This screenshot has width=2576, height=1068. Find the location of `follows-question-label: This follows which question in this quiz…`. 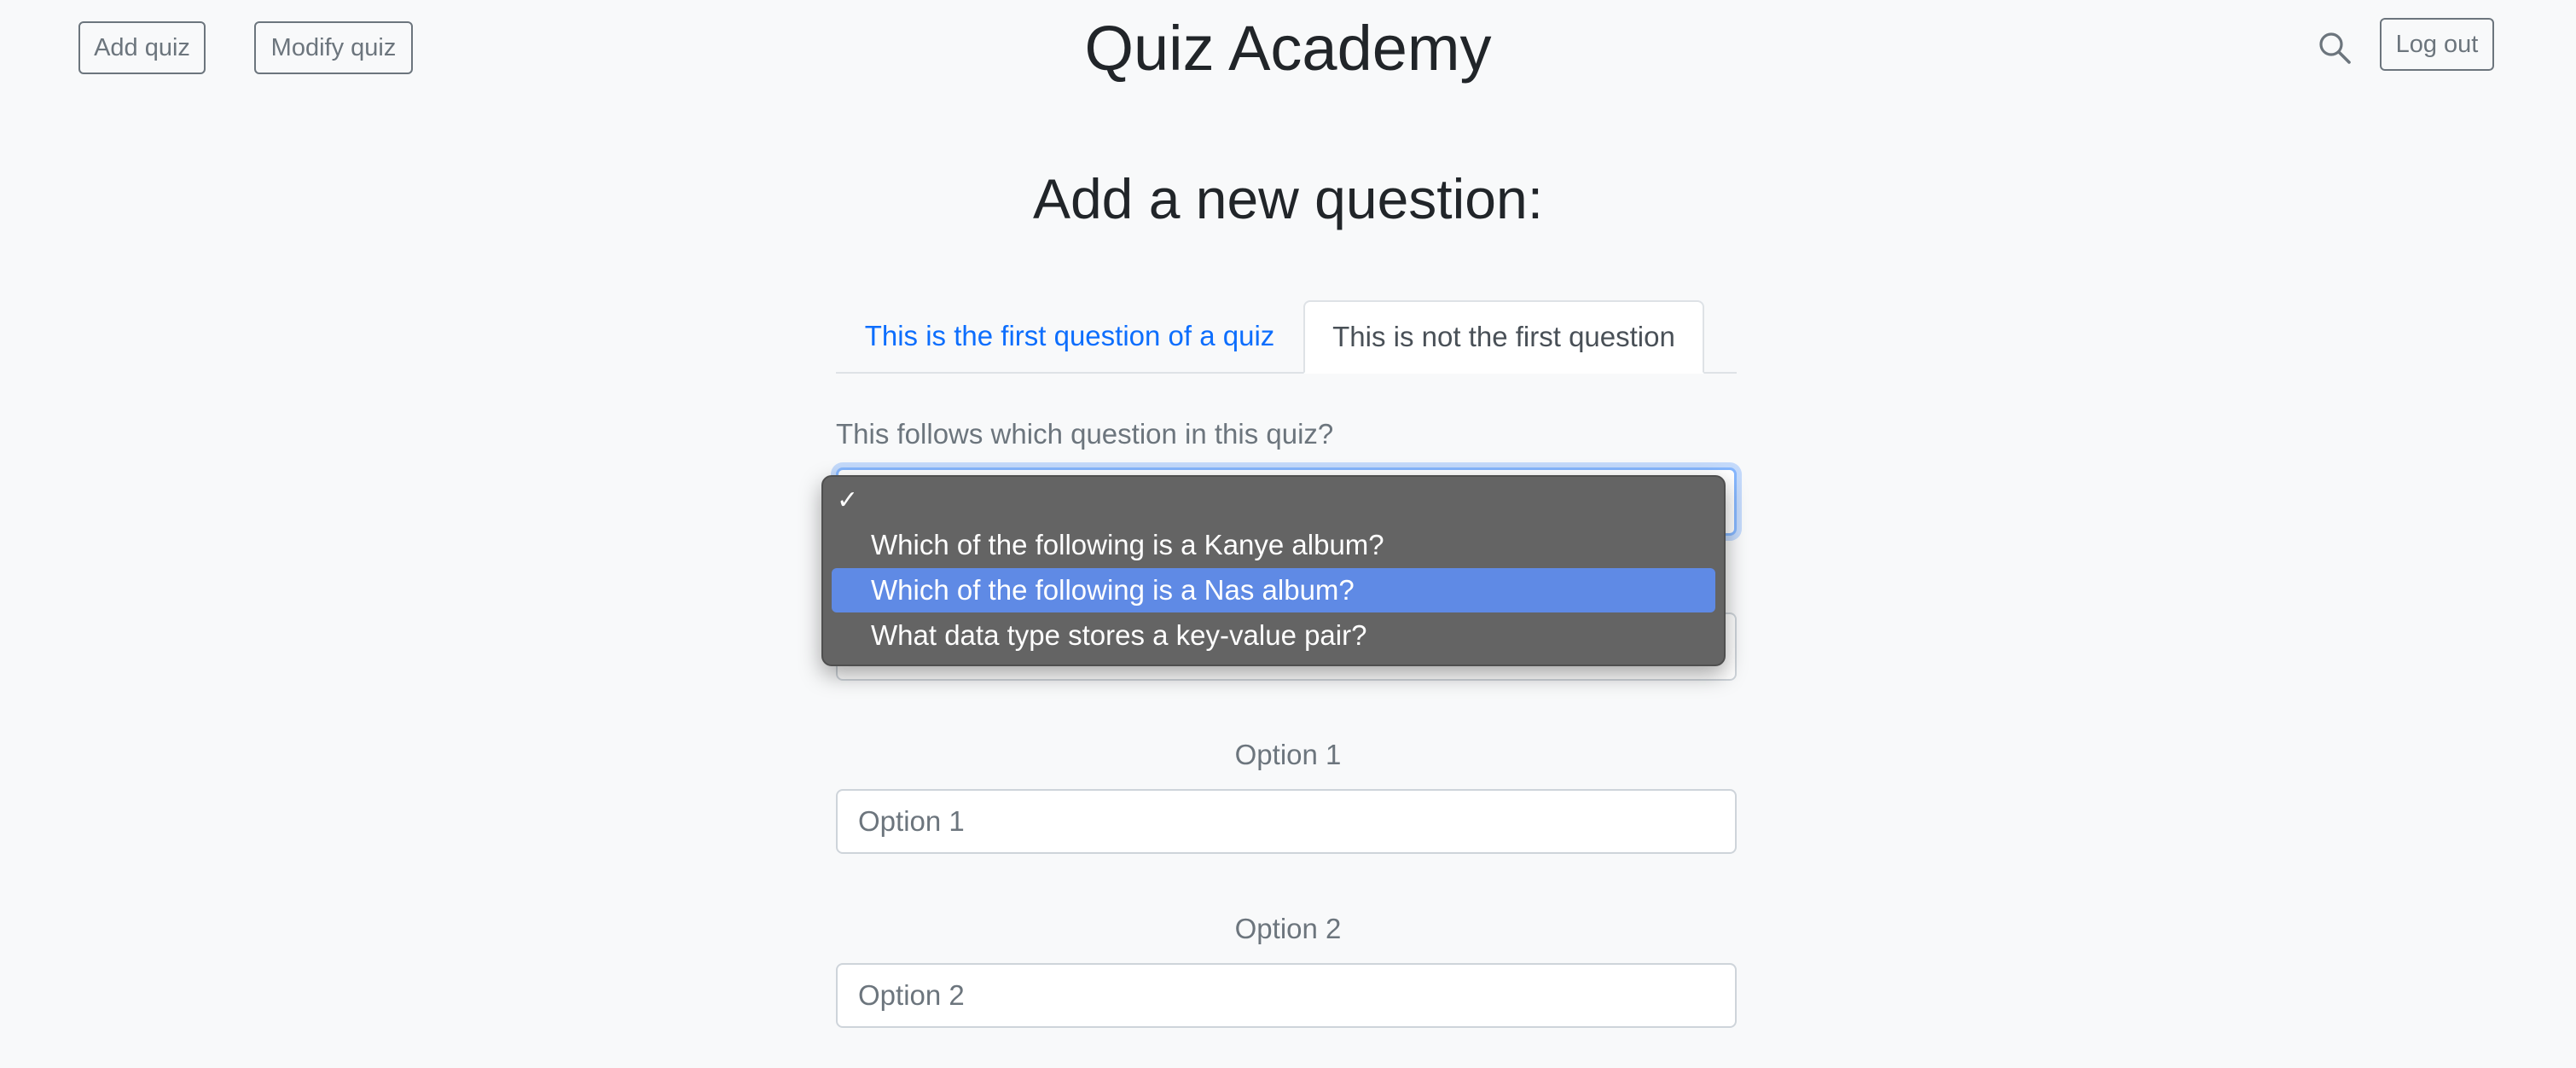

follows-question-label: This follows which question in this quiz… is located at coordinates (1085, 434).